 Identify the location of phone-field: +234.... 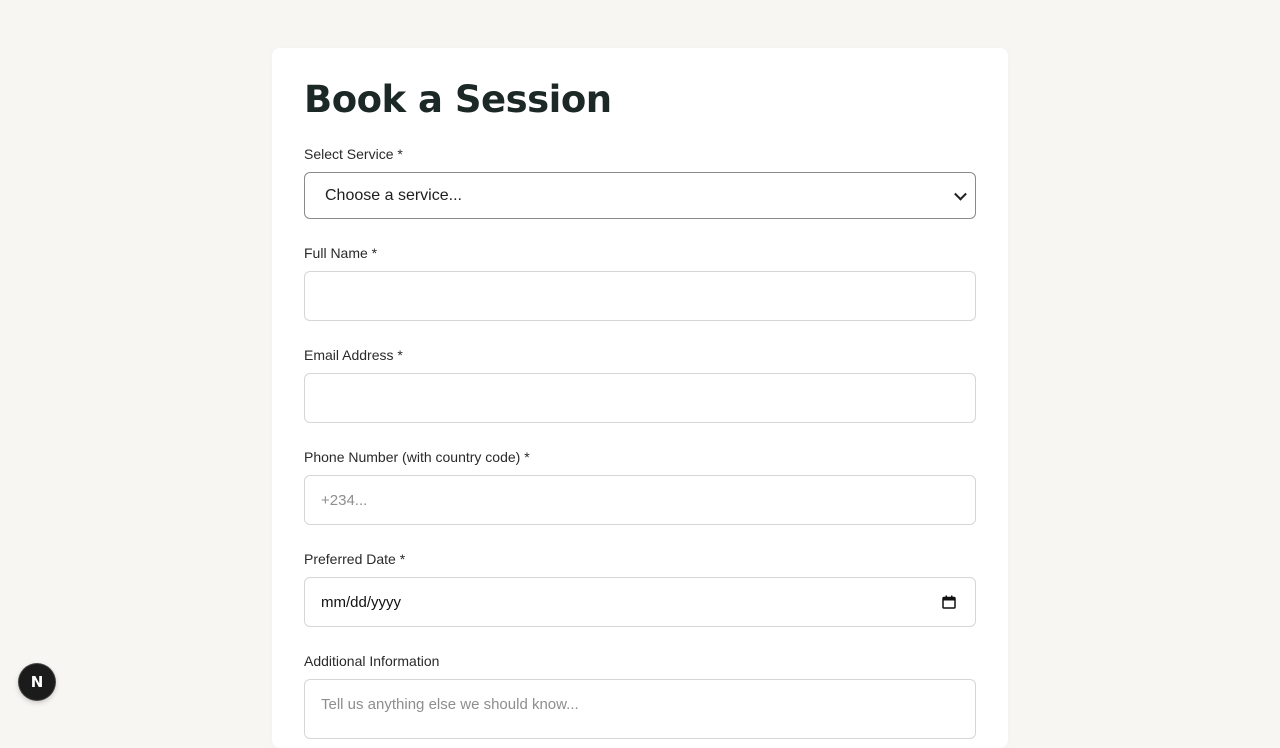
(640, 500).